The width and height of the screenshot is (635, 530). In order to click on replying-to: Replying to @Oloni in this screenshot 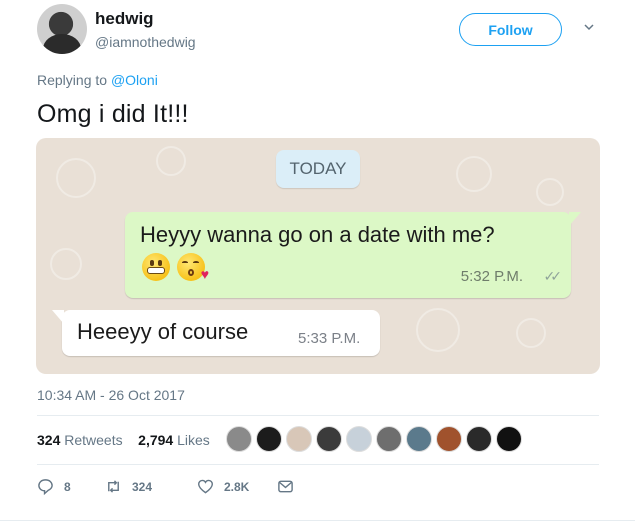, I will do `click(97, 80)`.